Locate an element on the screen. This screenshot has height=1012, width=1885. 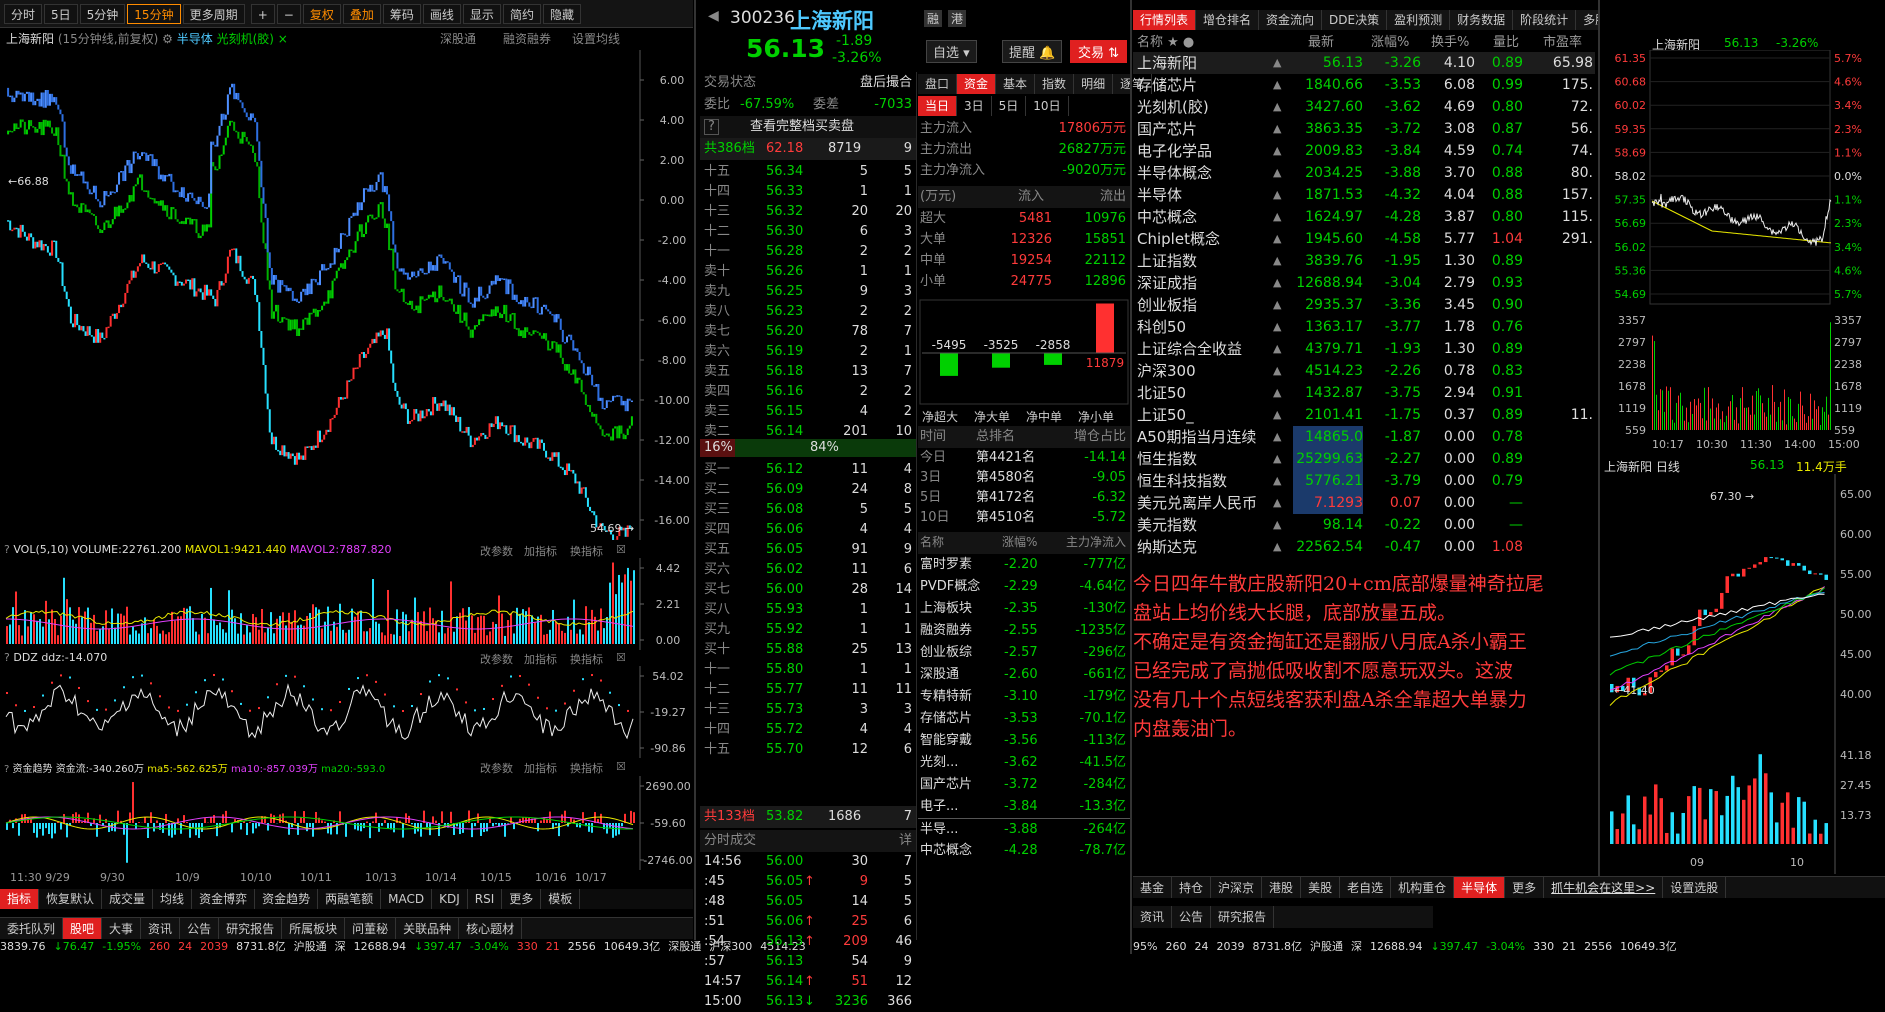
market-tab-2: 资金流向 is located at coordinates (1290, 20).